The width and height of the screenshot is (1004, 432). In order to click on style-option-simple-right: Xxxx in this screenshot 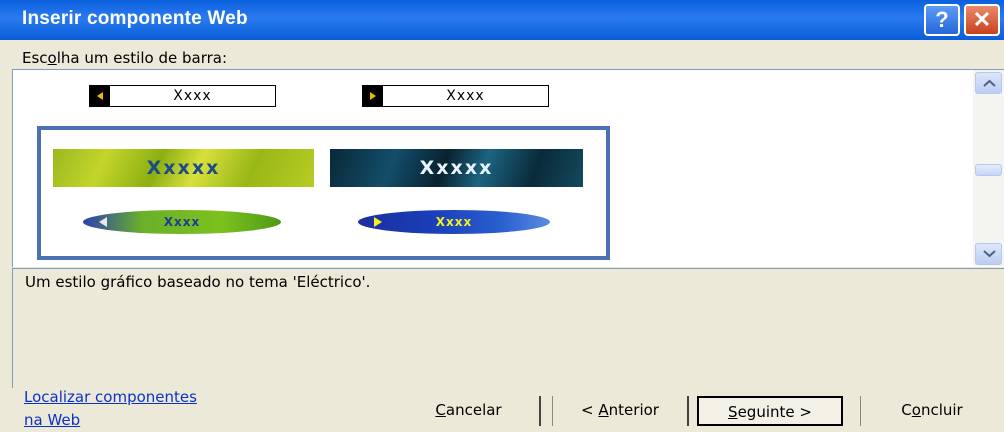, I will do `click(455, 96)`.